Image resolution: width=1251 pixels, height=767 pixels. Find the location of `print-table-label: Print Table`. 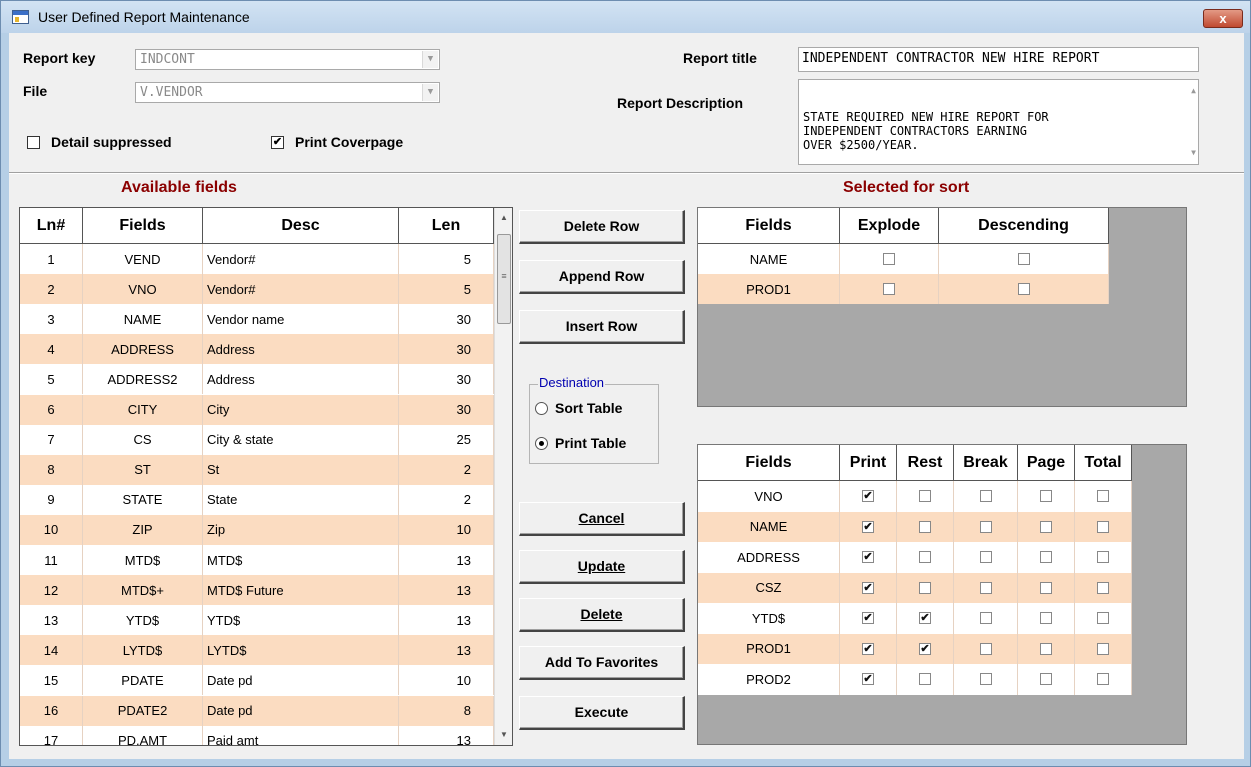

print-table-label: Print Table is located at coordinates (590, 443).